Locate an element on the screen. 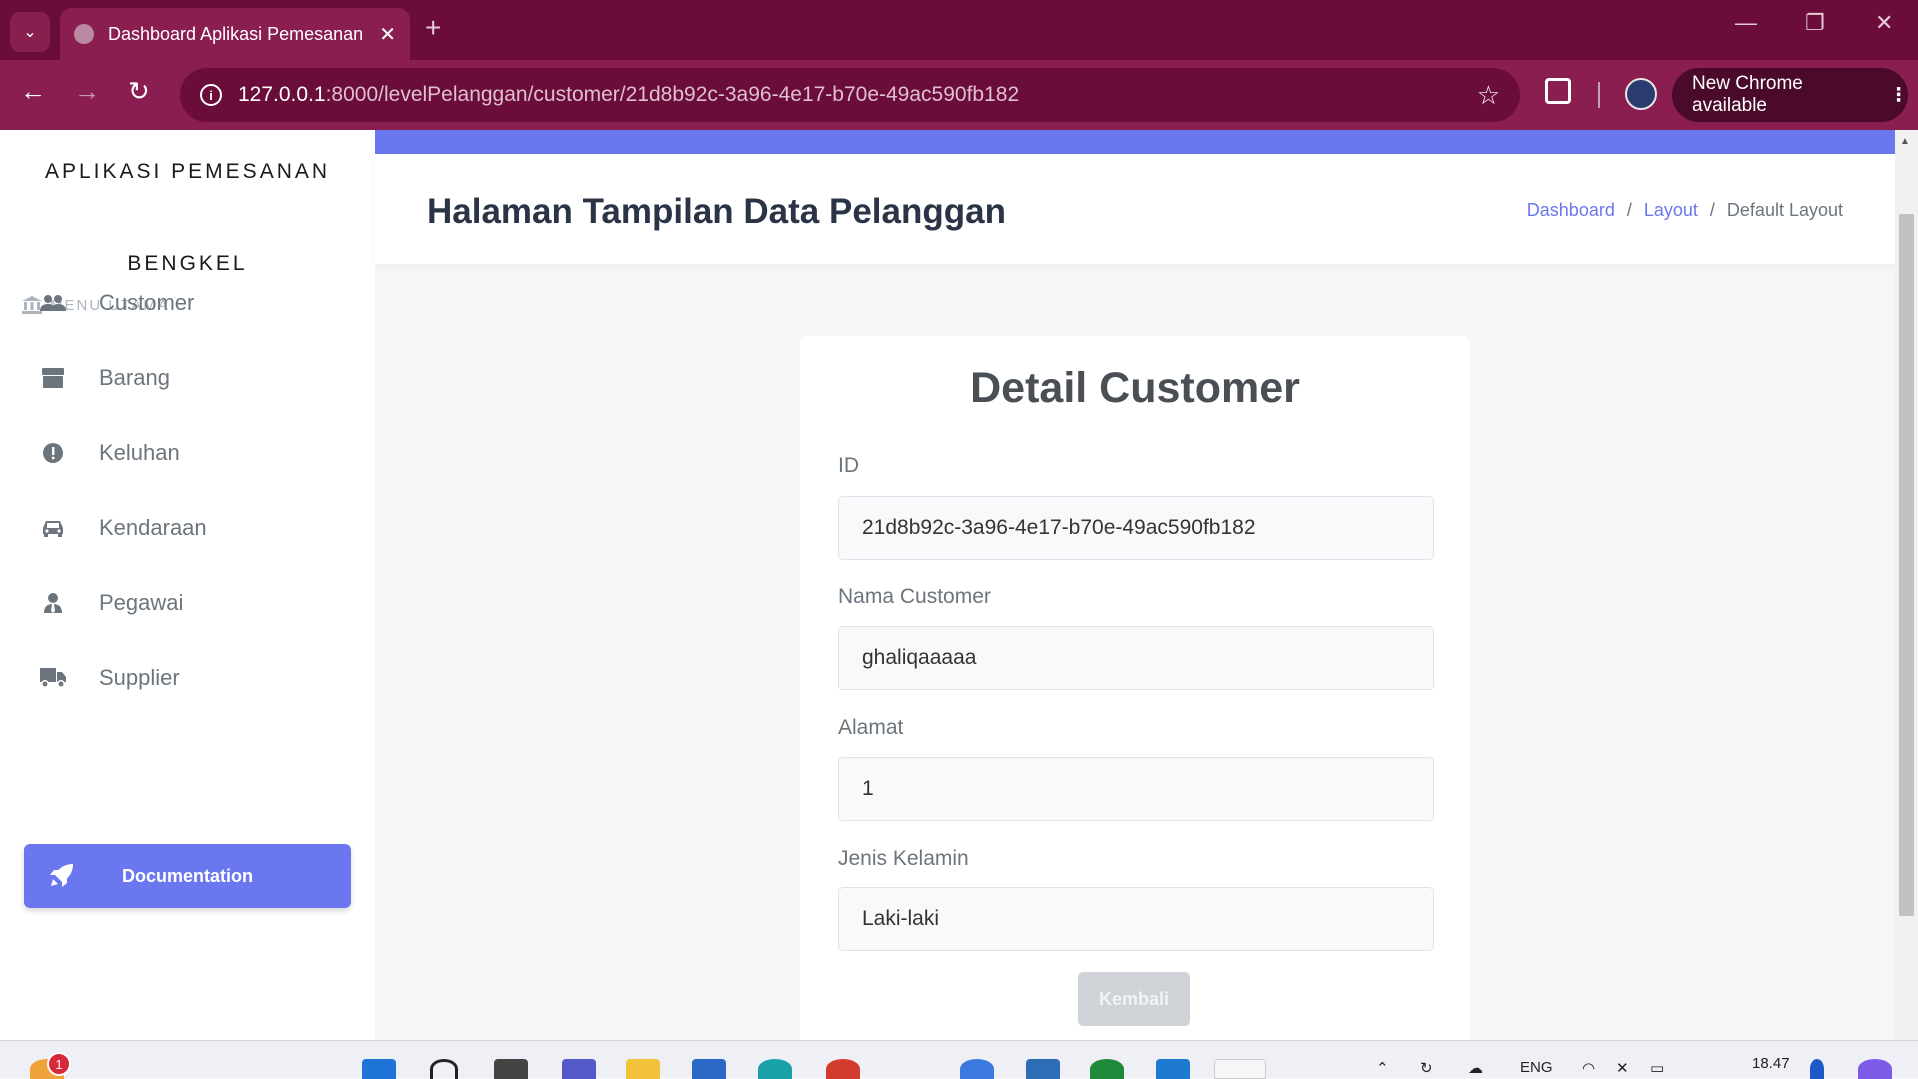 The width and height of the screenshot is (1918, 1079). breadcrumb-dashboard: Dashboard is located at coordinates (1571, 210).